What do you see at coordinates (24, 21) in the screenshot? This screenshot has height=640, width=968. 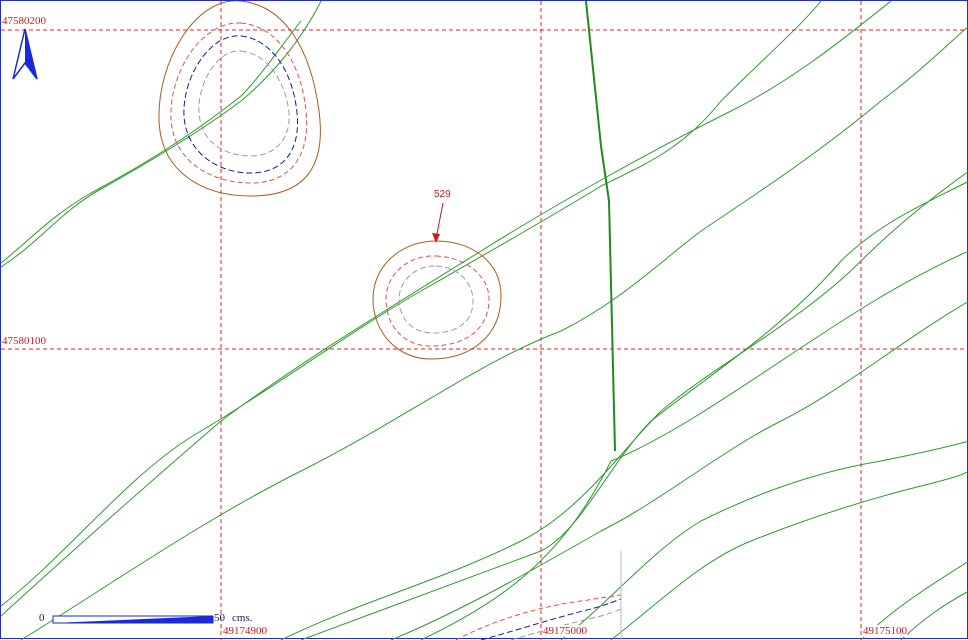 I see `grid-label-y-top: 47580200` at bounding box center [24, 21].